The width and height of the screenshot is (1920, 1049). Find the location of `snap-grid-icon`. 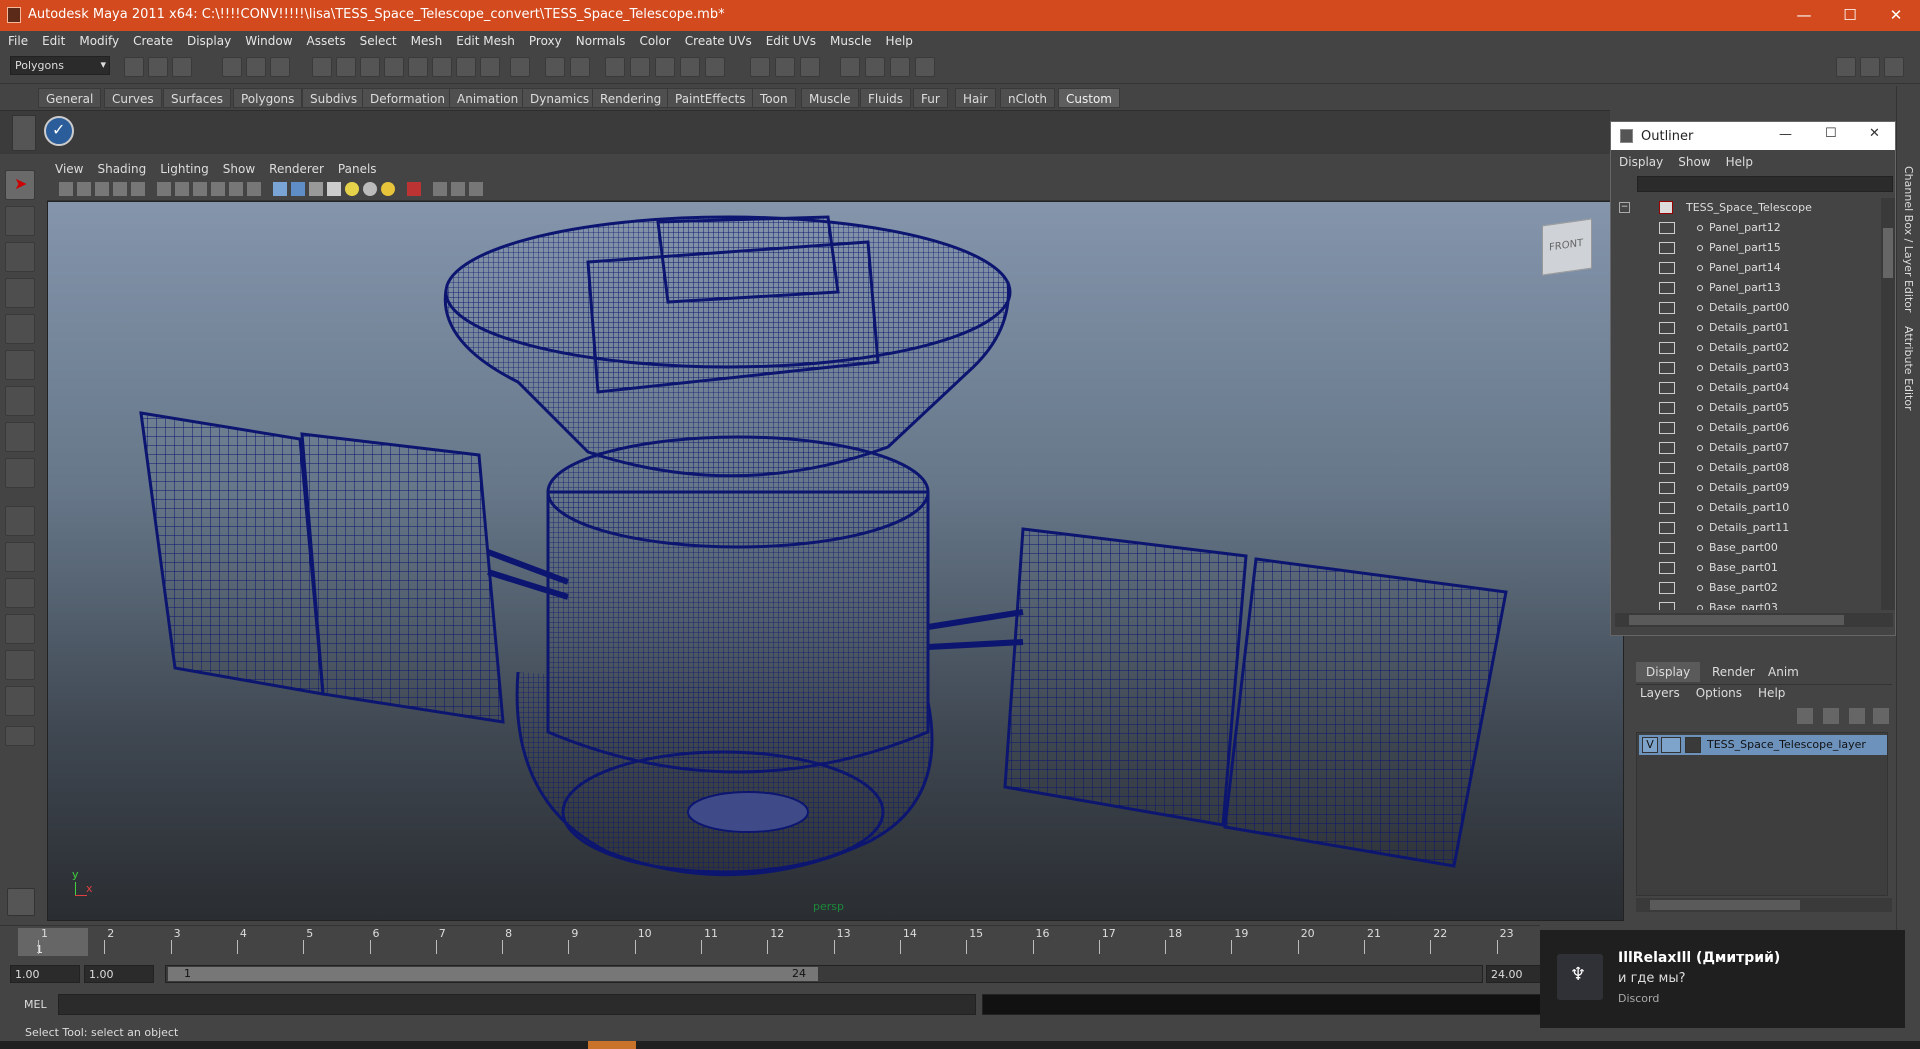

snap-grid-icon is located at coordinates (615, 67).